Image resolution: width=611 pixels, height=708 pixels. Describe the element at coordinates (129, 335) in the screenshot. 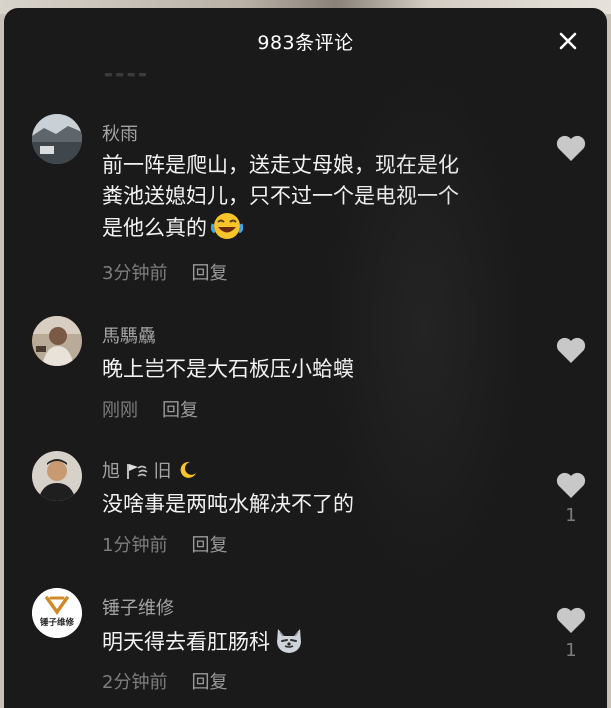

I see `comment-username: 馬騳驫` at that location.